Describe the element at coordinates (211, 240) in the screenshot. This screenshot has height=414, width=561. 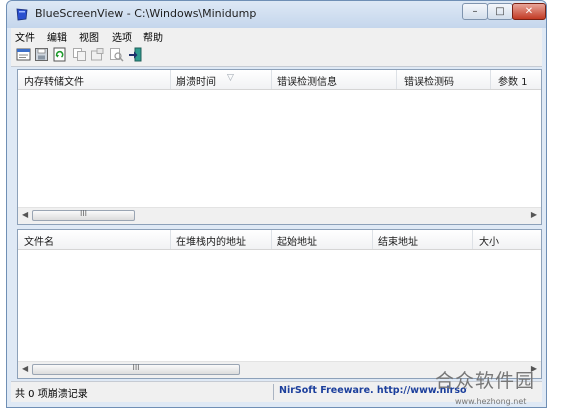
I see `column-address-in-stack: 在堆栈内的地址` at that location.